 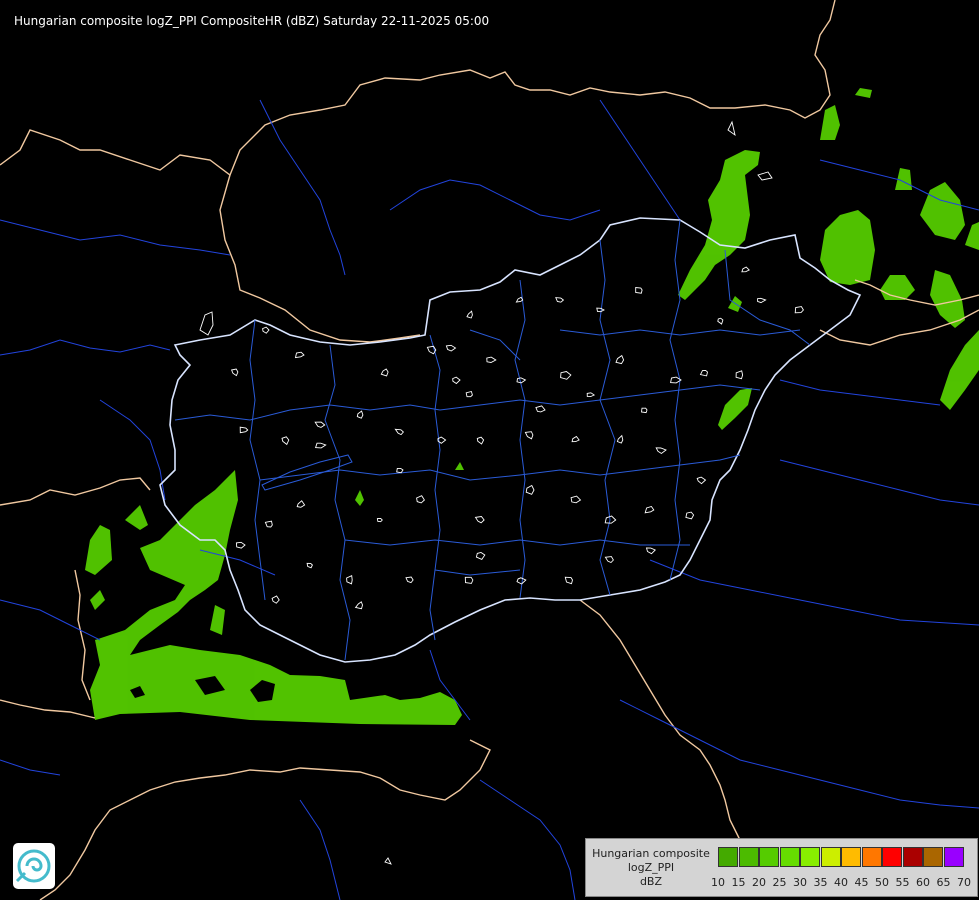 What do you see at coordinates (923, 882) in the screenshot?
I see `legend-tick-60: 60` at bounding box center [923, 882].